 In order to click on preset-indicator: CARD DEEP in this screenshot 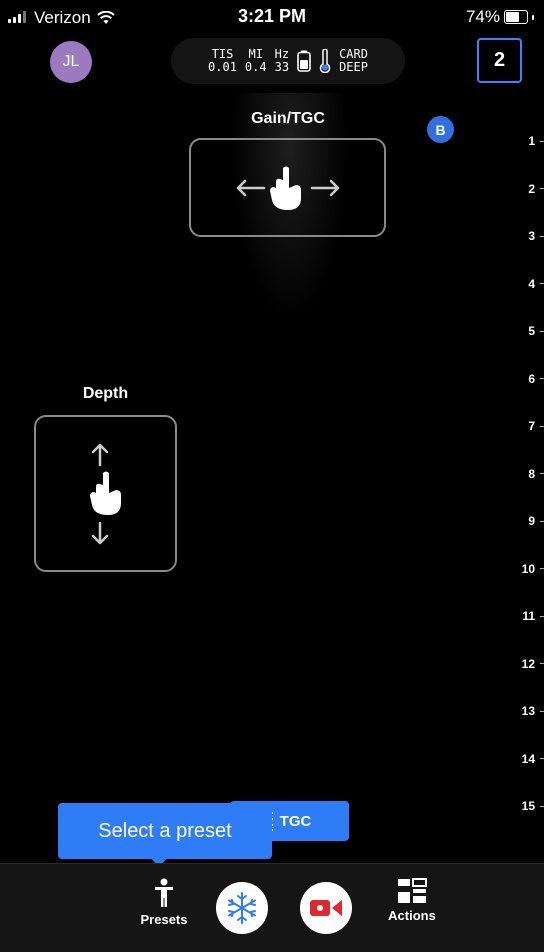, I will do `click(353, 61)`.